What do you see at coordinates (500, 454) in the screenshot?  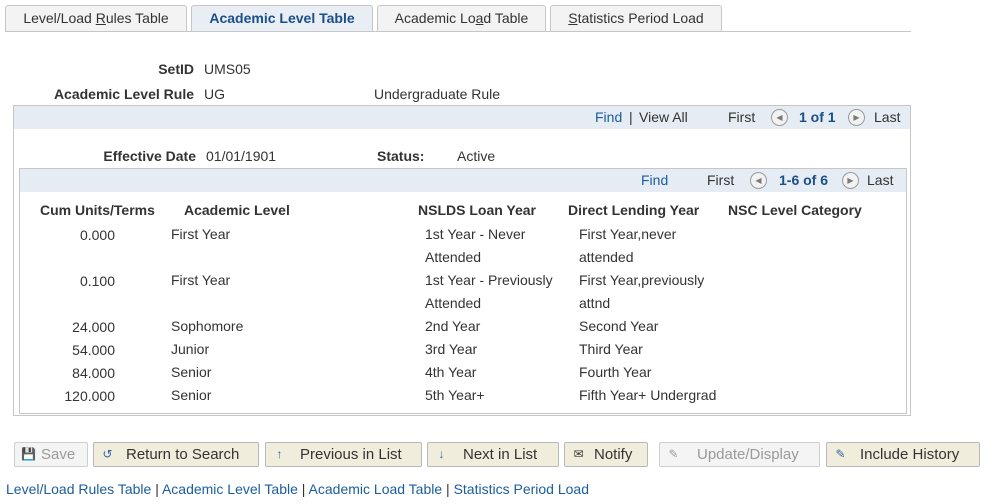 I see `next-in-list-label: Next in List` at bounding box center [500, 454].